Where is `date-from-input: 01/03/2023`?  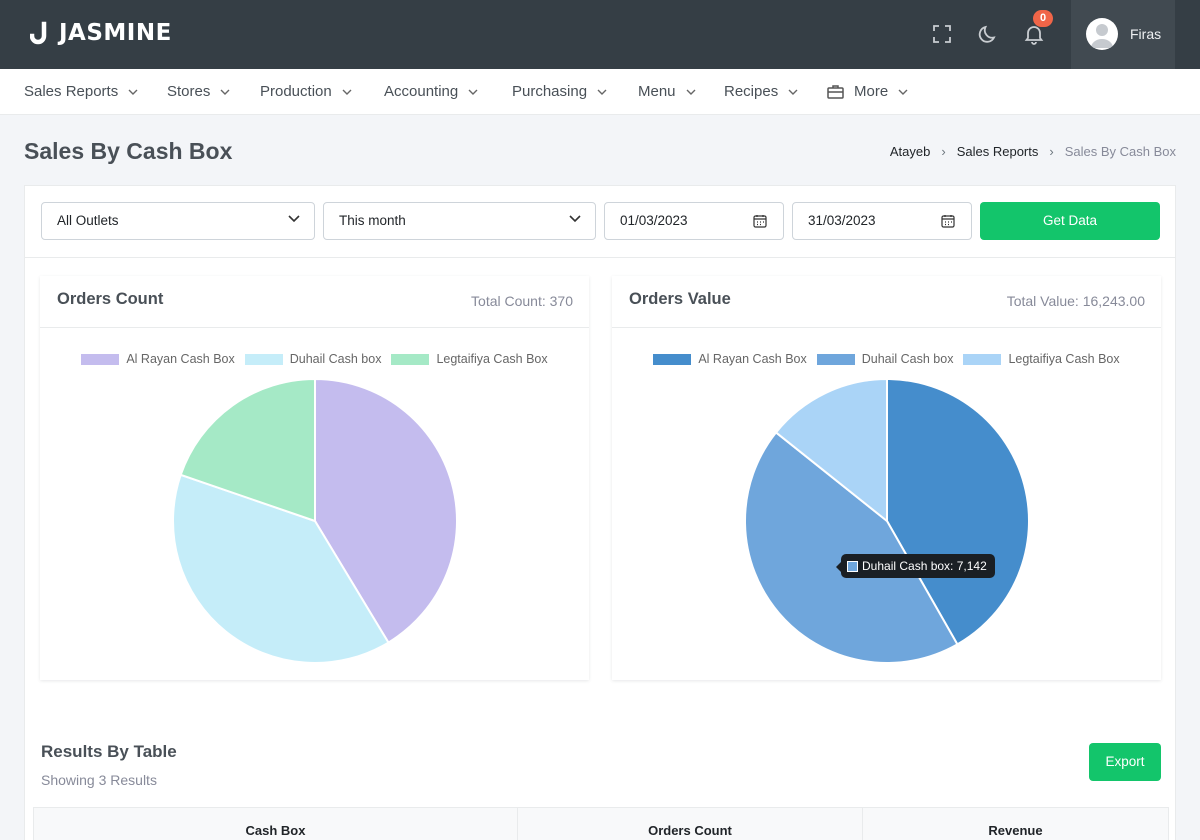 date-from-input: 01/03/2023 is located at coordinates (694, 221).